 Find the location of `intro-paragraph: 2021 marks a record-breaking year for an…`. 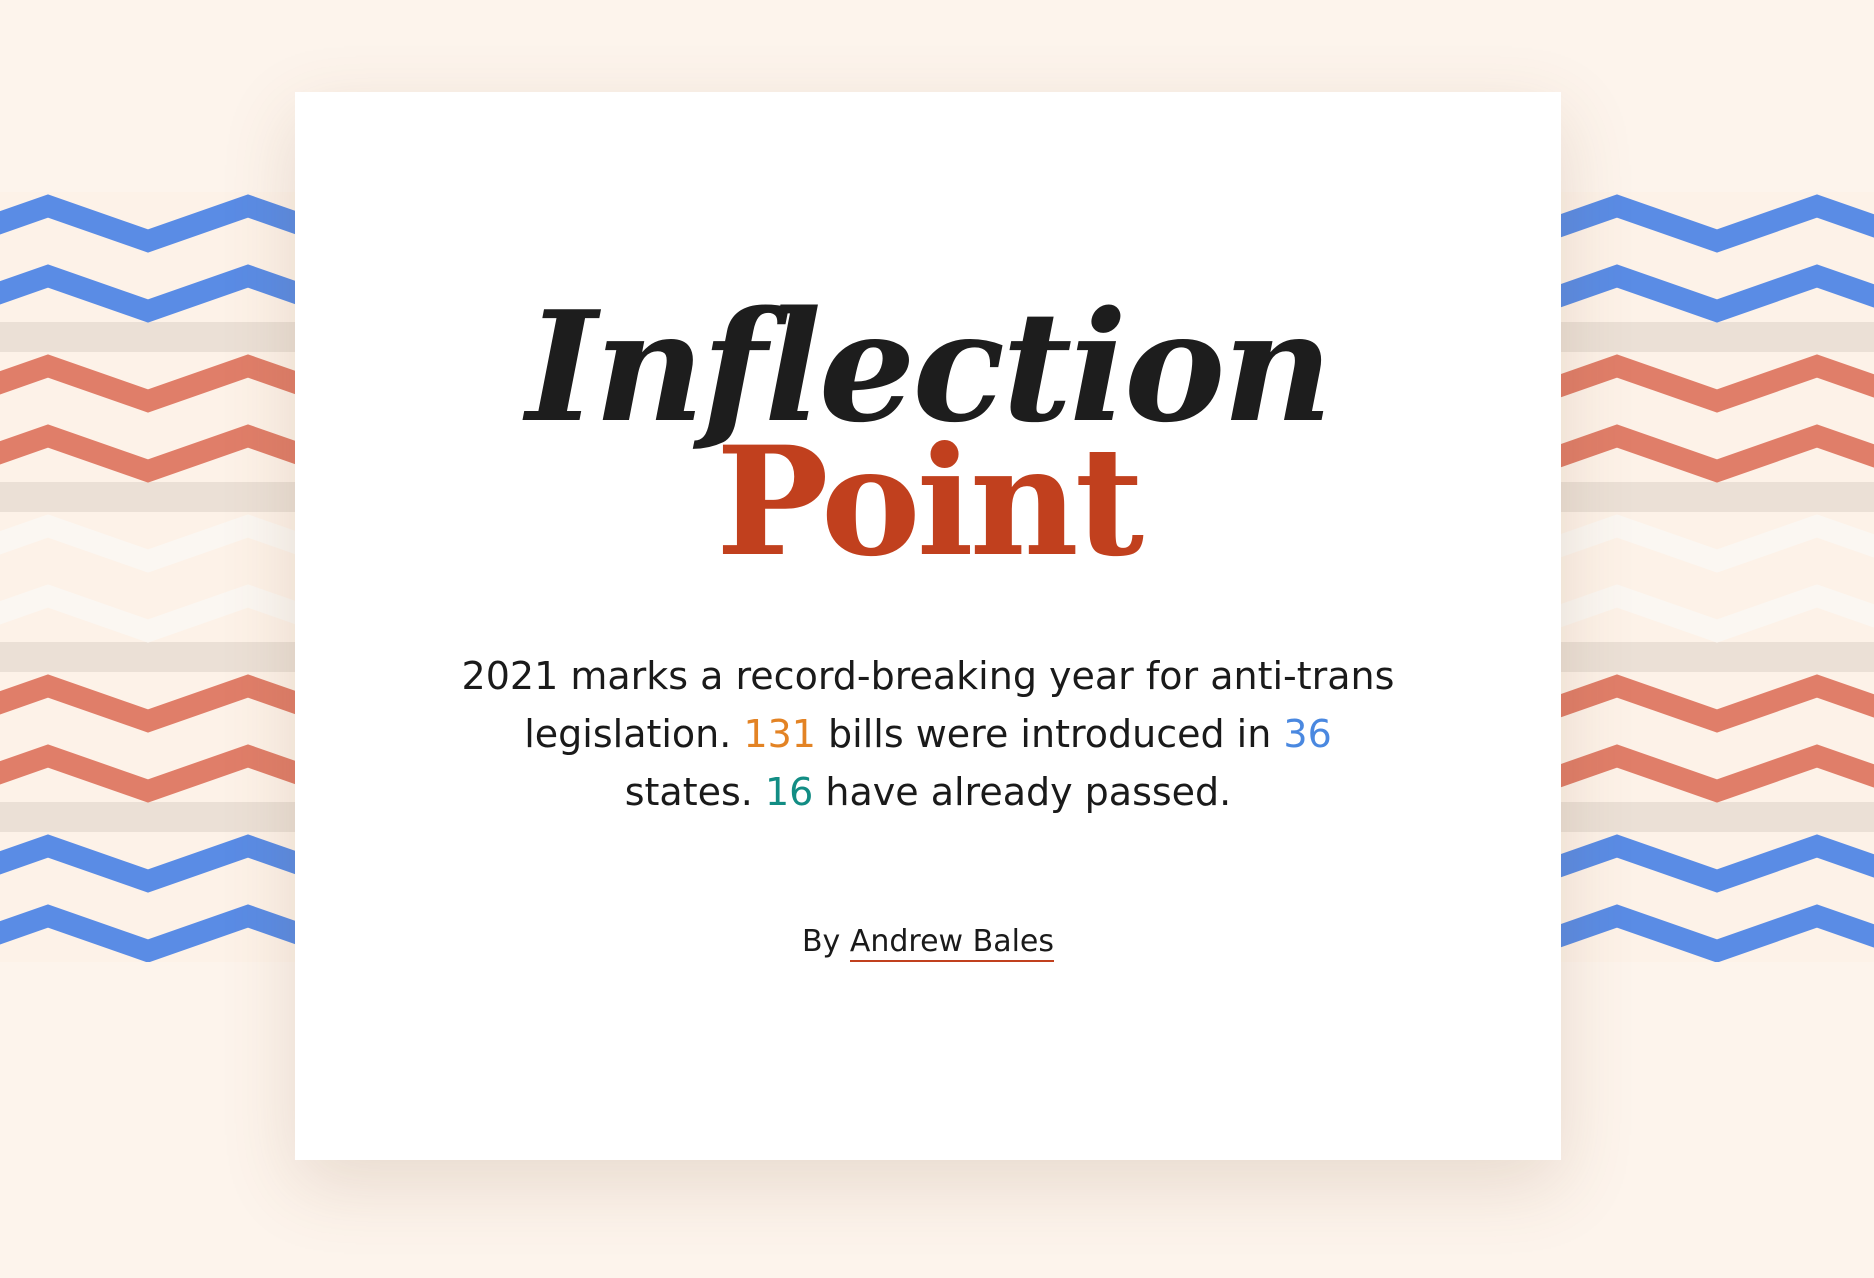

intro-paragraph: 2021 marks a record-breaking year for an… is located at coordinates (928, 734).